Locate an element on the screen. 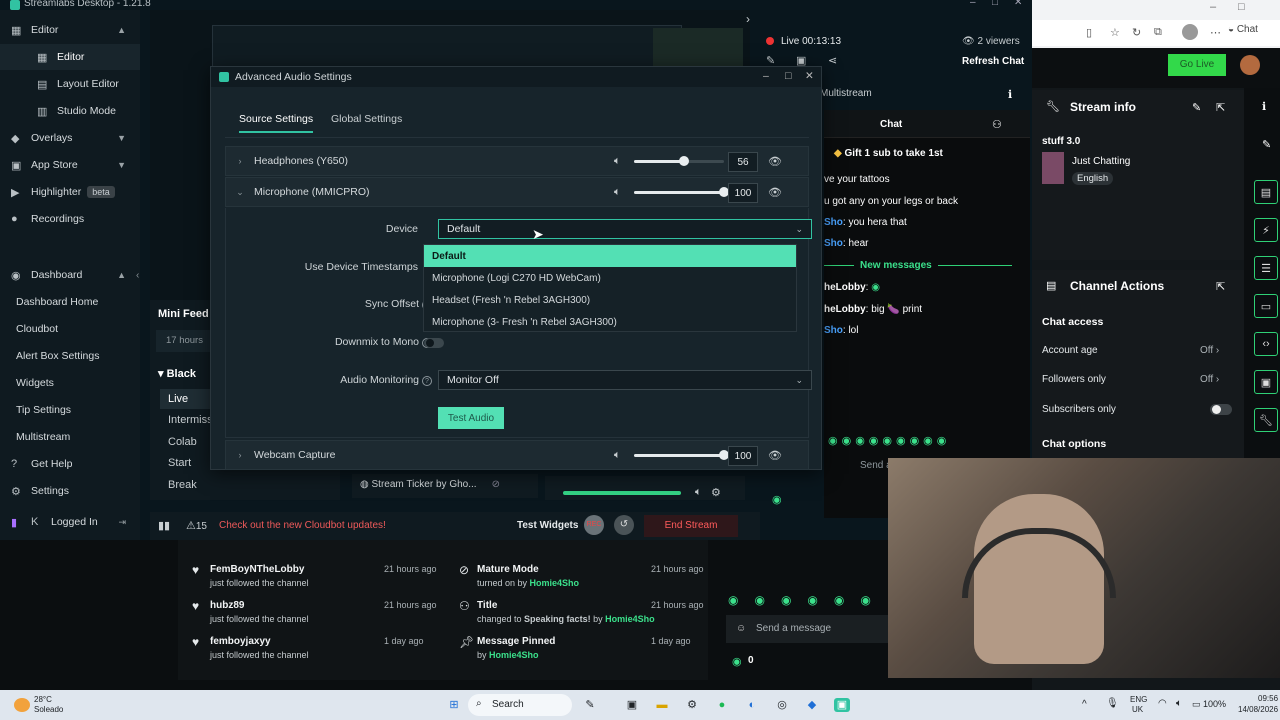 This screenshot has height=720, width=1280. rail-button-lightning: ⚡︎ is located at coordinates (1266, 230).